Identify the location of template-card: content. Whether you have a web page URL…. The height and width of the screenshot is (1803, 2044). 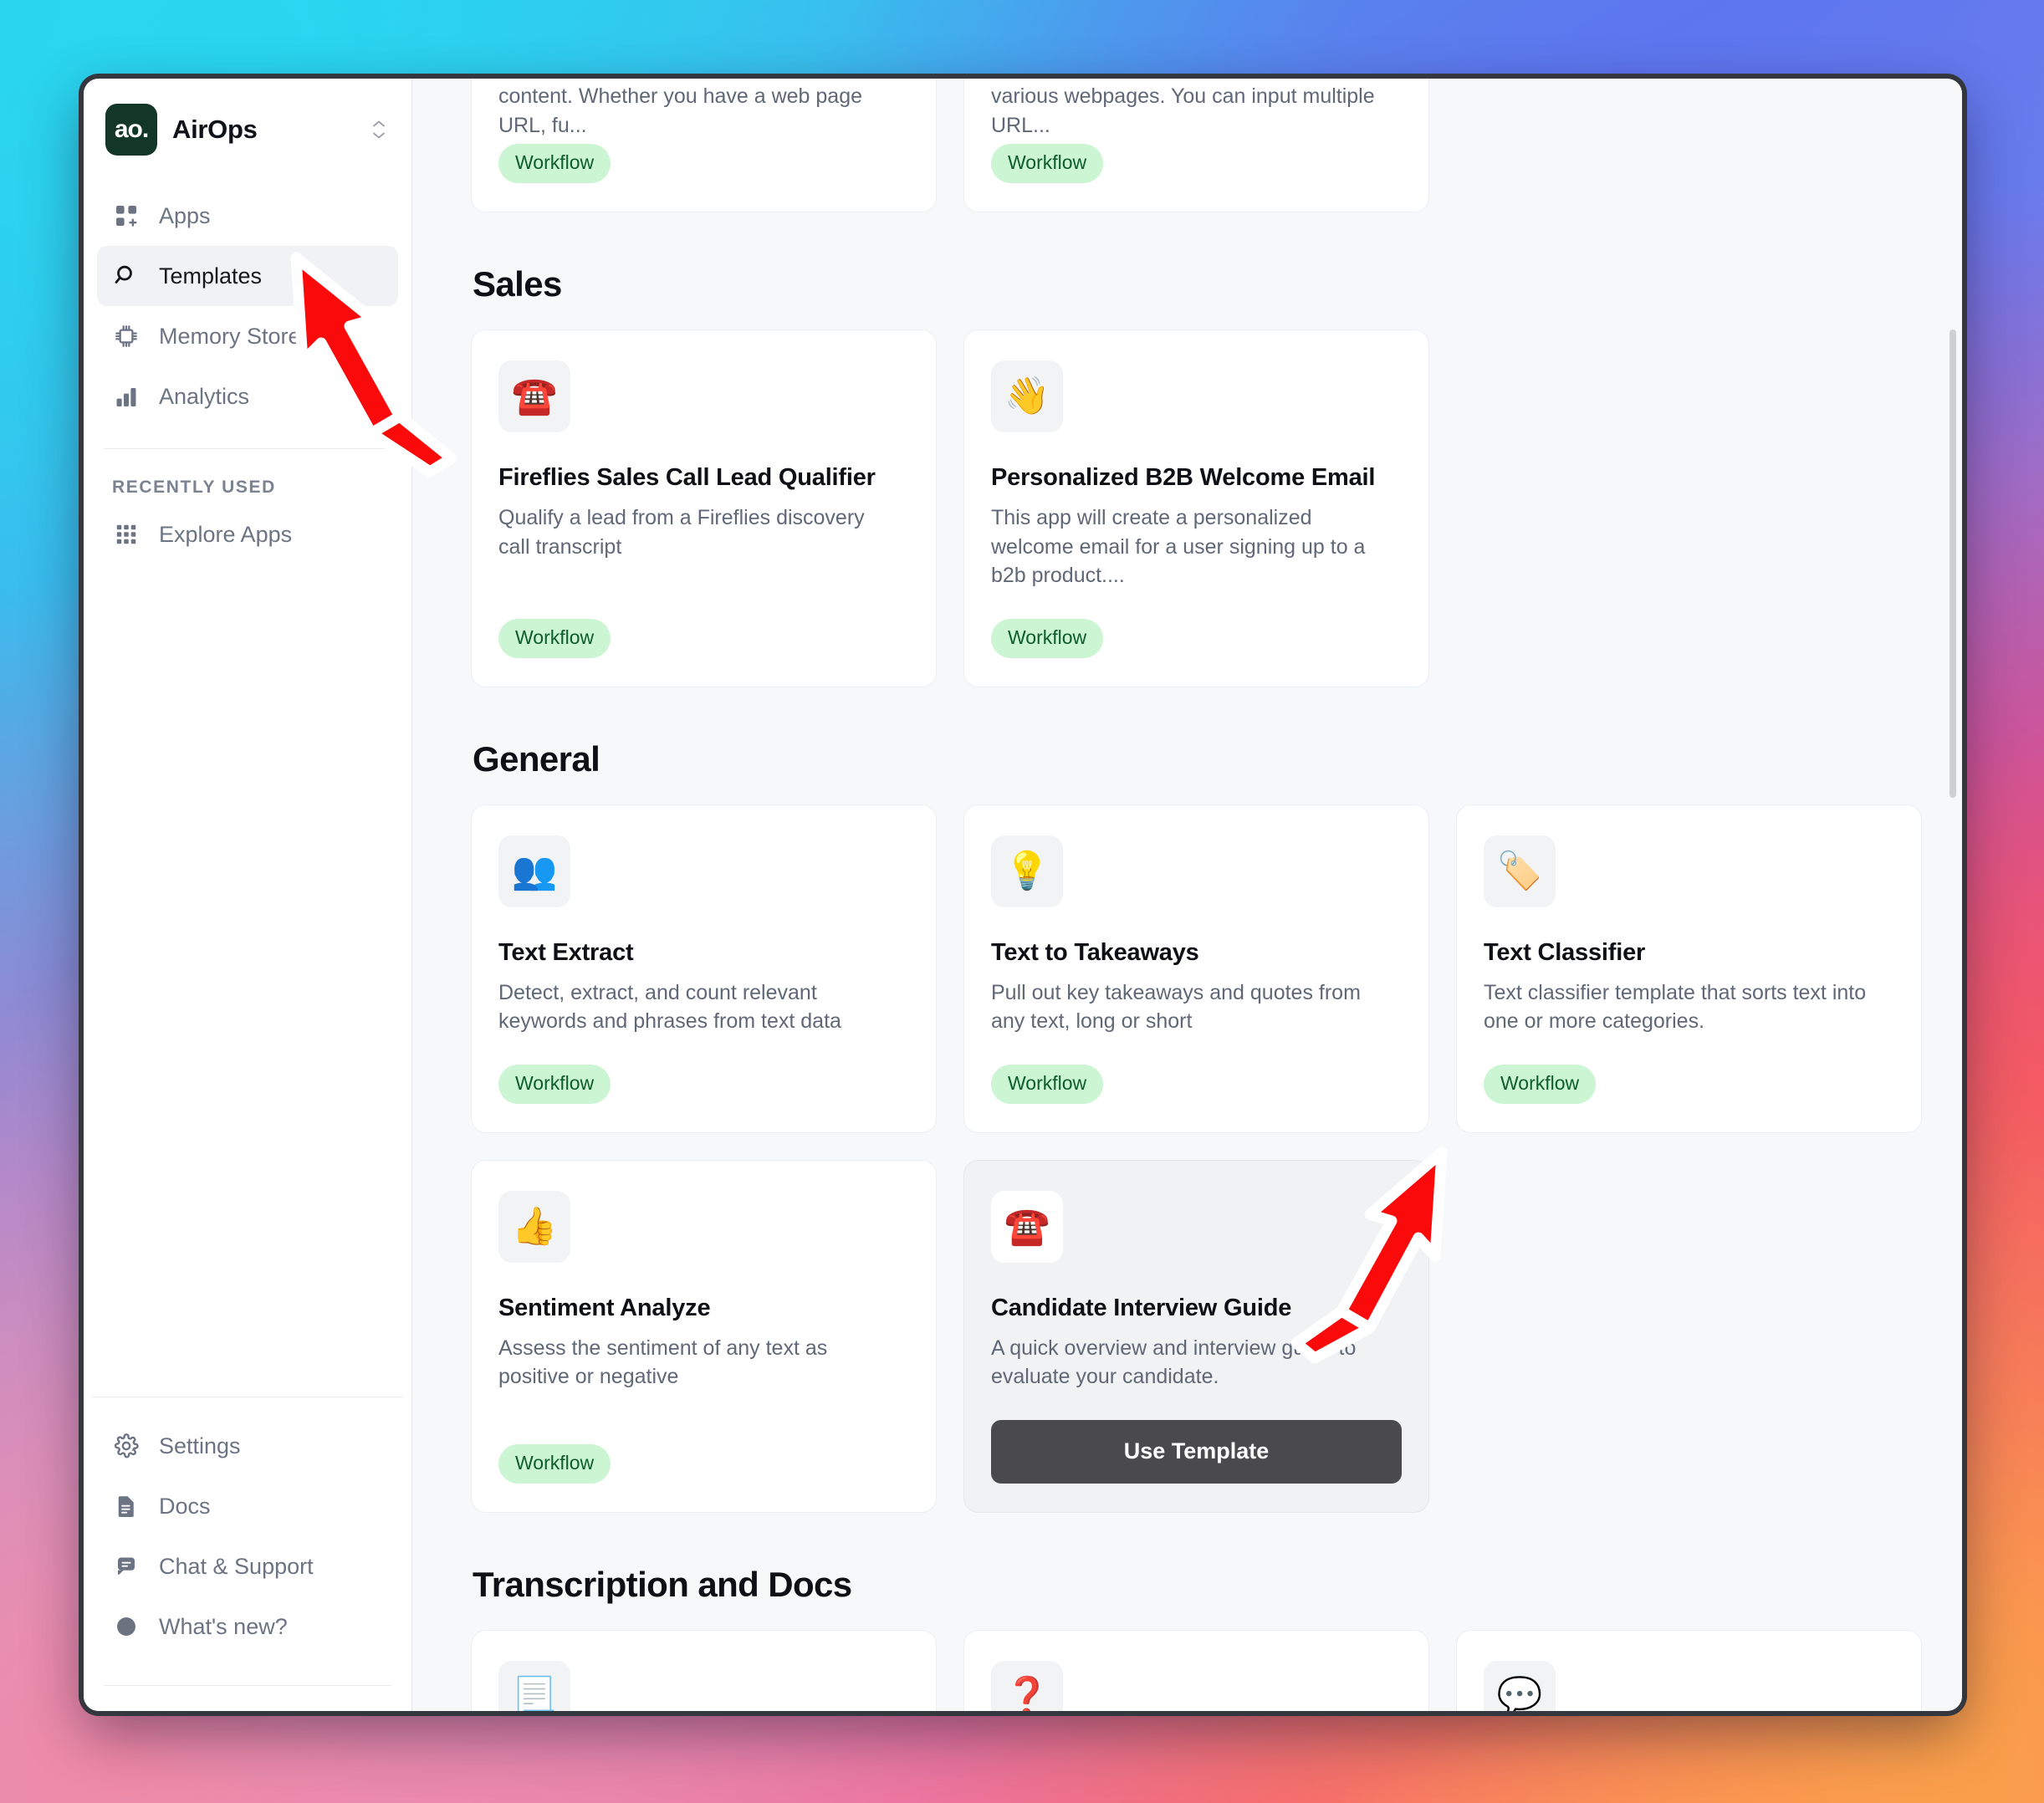
(704, 145).